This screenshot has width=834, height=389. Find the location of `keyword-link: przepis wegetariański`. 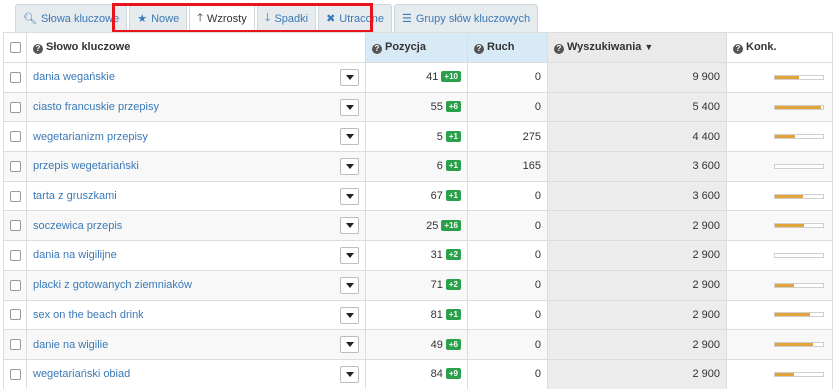

keyword-link: przepis wegetariański is located at coordinates (86, 166).